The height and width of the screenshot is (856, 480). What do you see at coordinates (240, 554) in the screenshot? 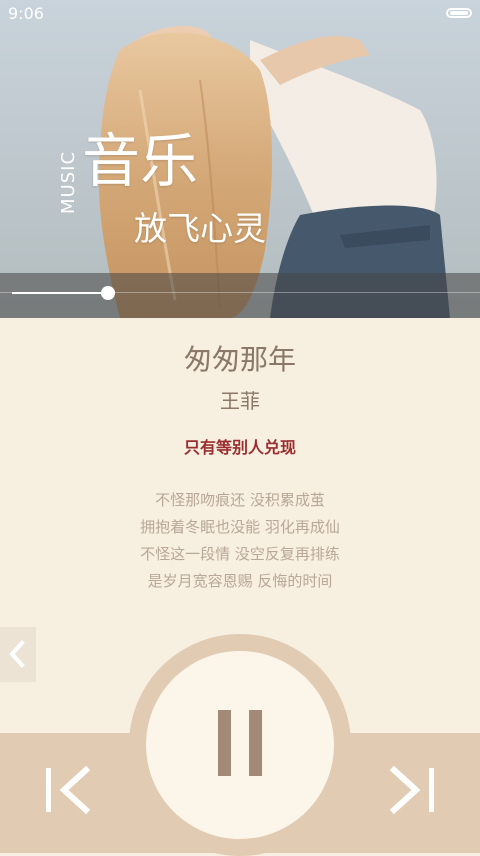
I see `lyric-line: 不怪这一段情 没空反复再排练` at bounding box center [240, 554].